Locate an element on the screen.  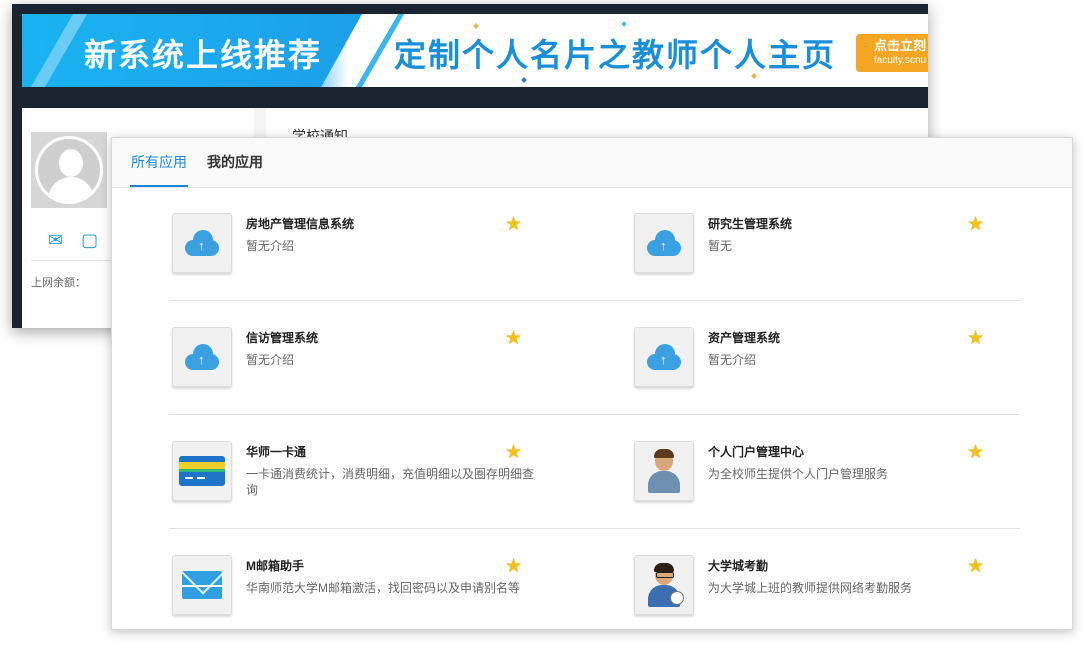
promo-banner: 新系统上线推荐 定制个人名片之教师个人主页 点击立刻 faculty.scnu is located at coordinates (475, 50).